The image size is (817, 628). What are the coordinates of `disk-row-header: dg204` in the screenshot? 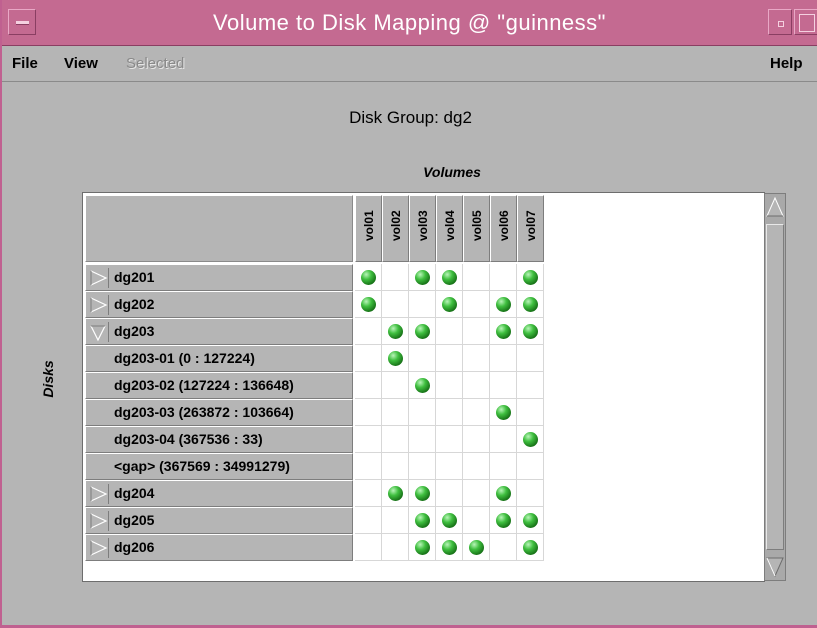 It's located at (219, 493).